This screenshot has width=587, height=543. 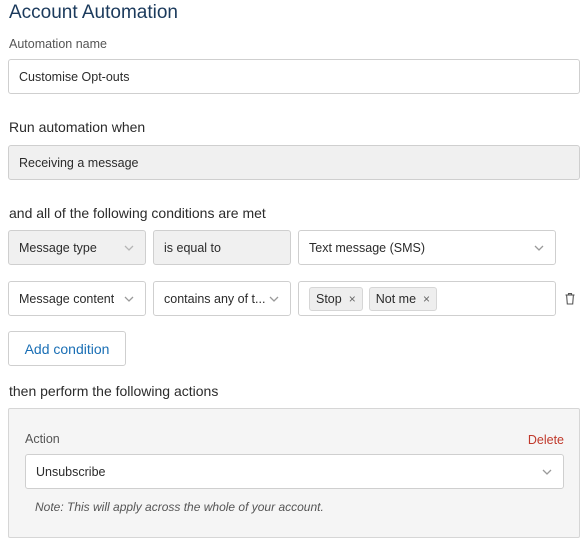 I want to click on trigger-value: Receiving a message, so click(x=79, y=162).